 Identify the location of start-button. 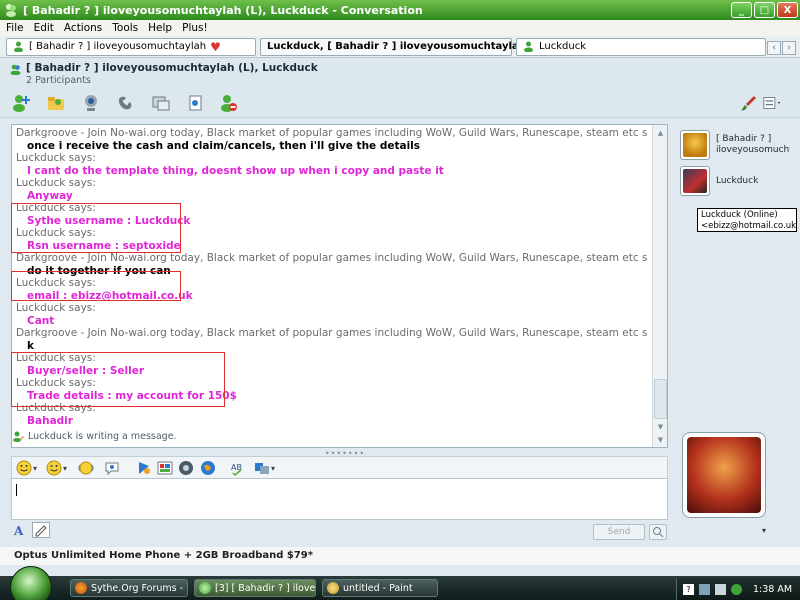
(31, 583).